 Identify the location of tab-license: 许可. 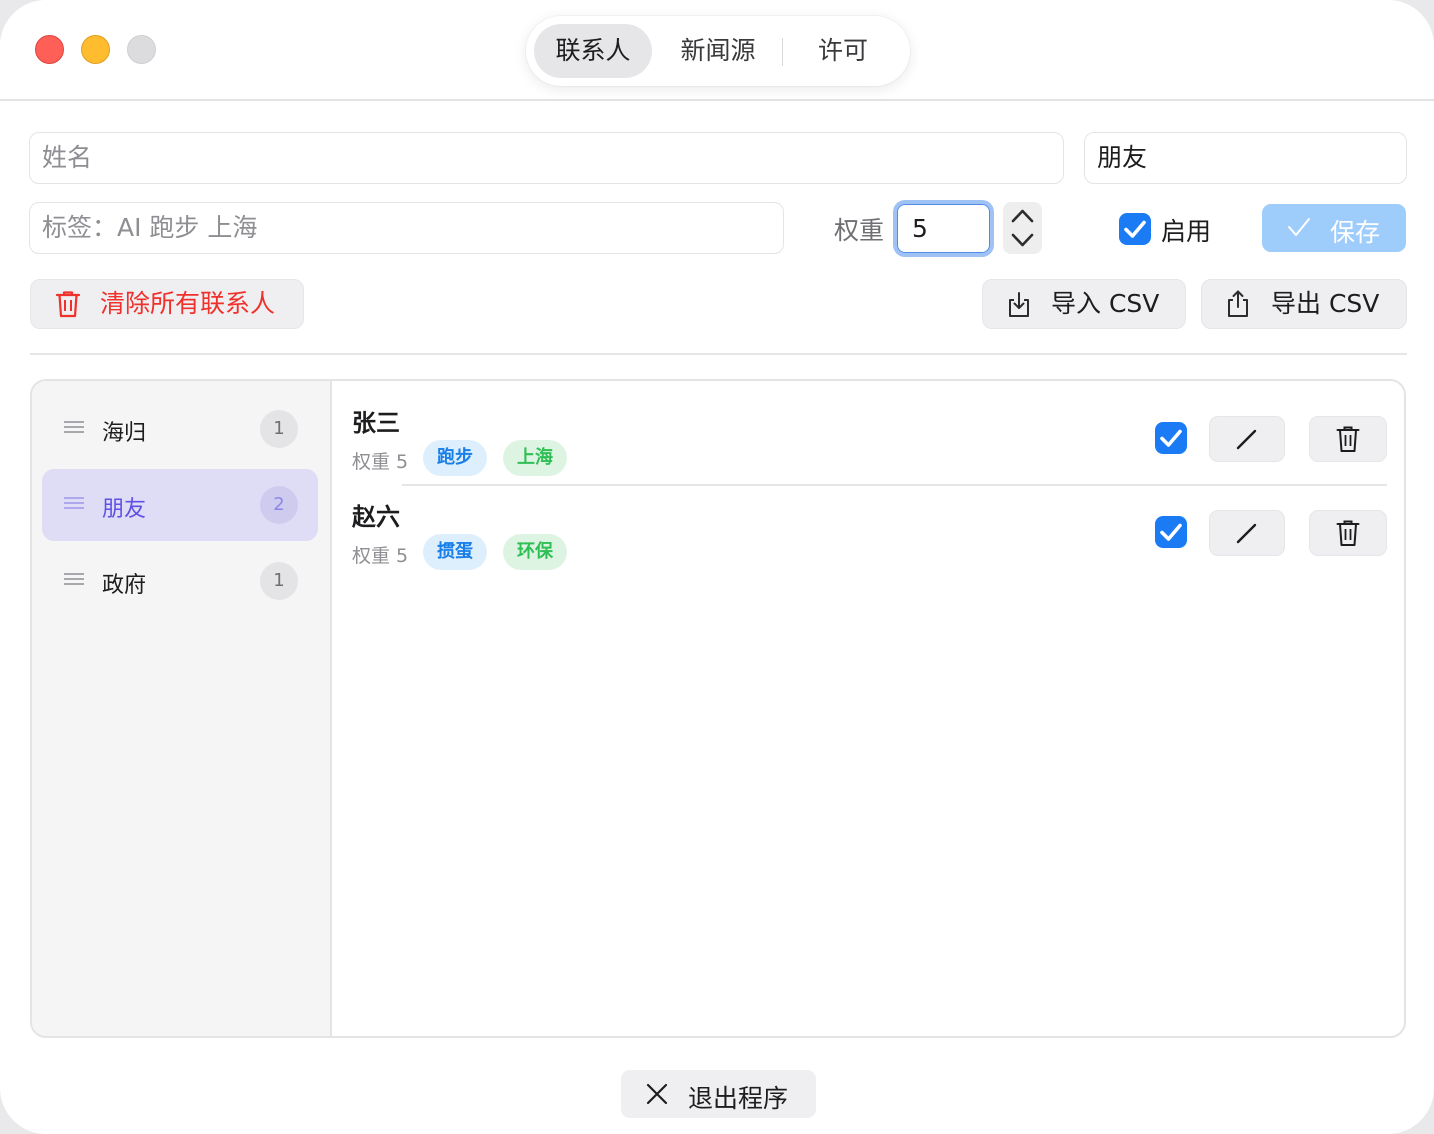
(843, 51).